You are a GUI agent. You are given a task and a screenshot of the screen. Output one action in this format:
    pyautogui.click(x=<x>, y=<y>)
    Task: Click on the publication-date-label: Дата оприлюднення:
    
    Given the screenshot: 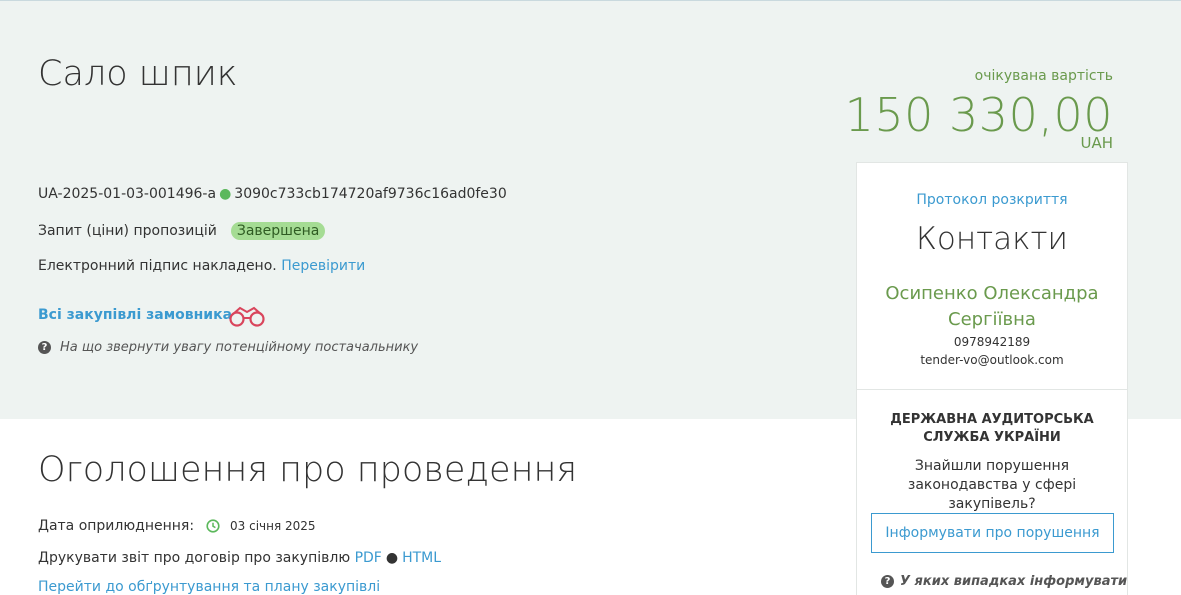 What is the action you would take?
    pyautogui.click(x=116, y=526)
    